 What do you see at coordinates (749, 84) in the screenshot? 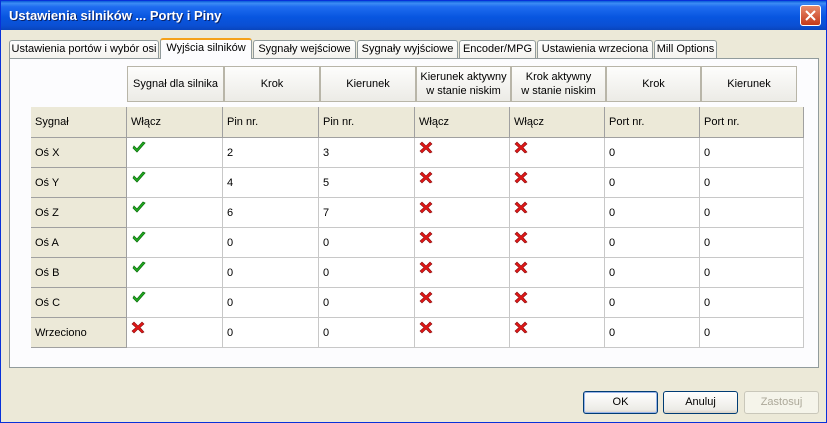
I see `group-header-dir-port: Kierunek` at bounding box center [749, 84].